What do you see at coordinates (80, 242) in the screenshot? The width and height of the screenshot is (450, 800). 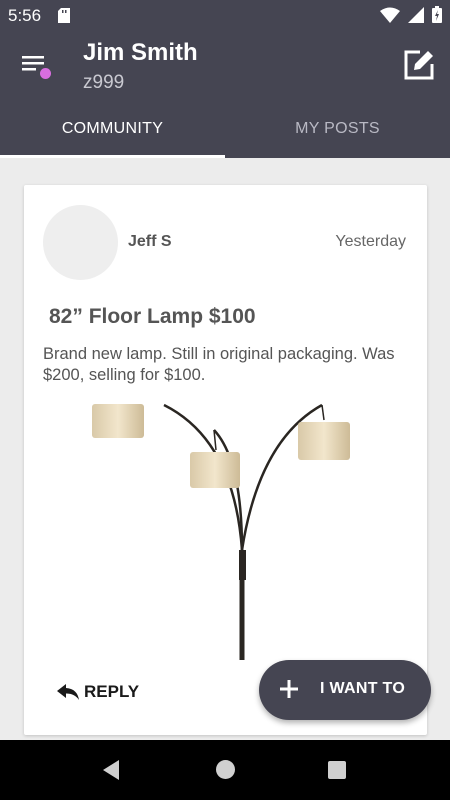 I see `avatar` at bounding box center [80, 242].